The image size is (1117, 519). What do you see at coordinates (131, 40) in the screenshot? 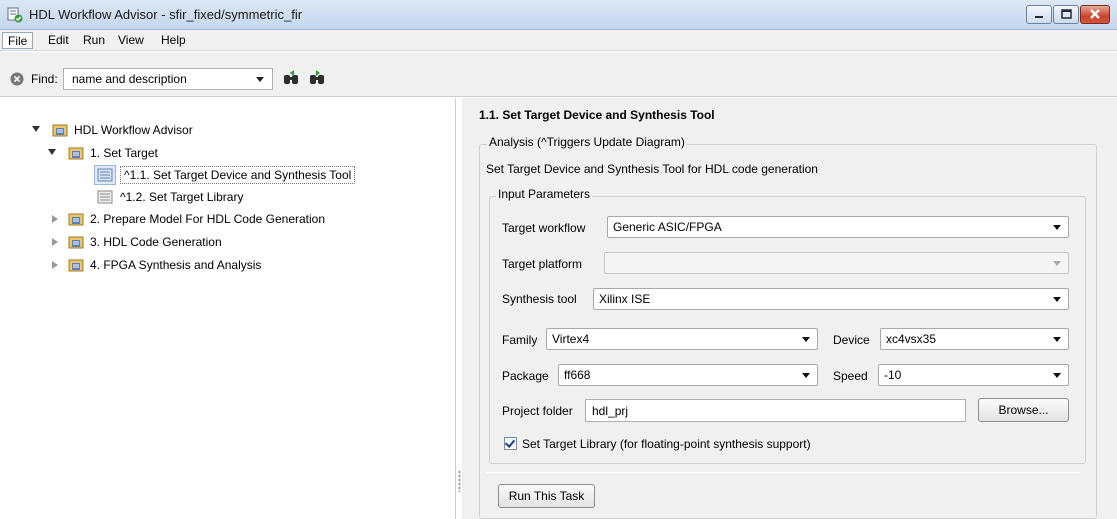
I see `menu-view: View` at bounding box center [131, 40].